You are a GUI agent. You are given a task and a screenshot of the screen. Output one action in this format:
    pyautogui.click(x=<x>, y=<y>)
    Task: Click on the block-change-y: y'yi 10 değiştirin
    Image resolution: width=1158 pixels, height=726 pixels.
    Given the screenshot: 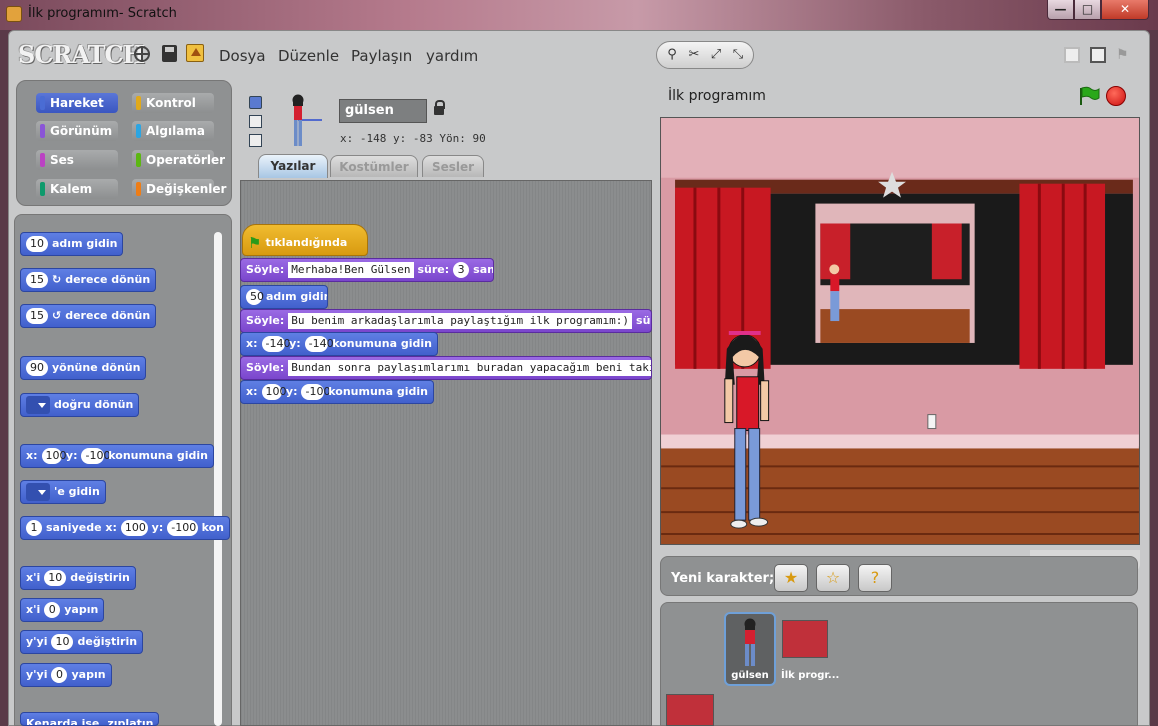 What is the action you would take?
    pyautogui.click(x=82, y=642)
    